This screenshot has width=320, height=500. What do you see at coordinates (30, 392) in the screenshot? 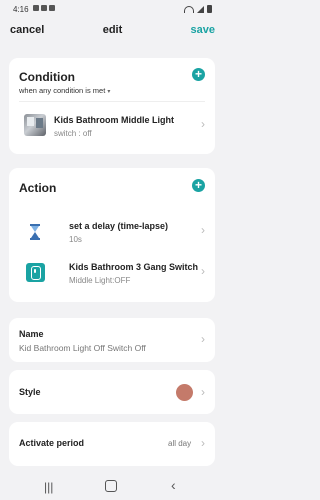
I see `style-label: Style` at bounding box center [30, 392].